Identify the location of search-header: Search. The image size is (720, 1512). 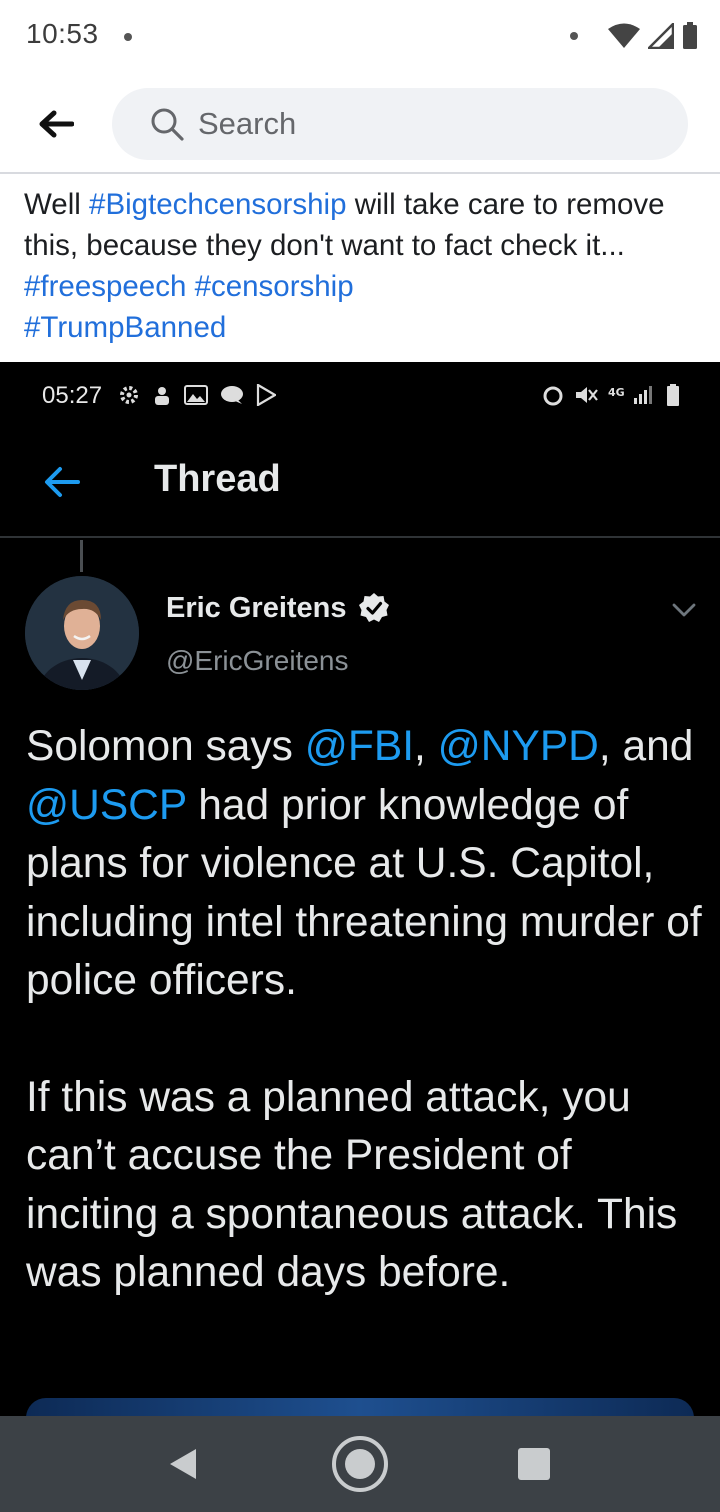
(360, 125).